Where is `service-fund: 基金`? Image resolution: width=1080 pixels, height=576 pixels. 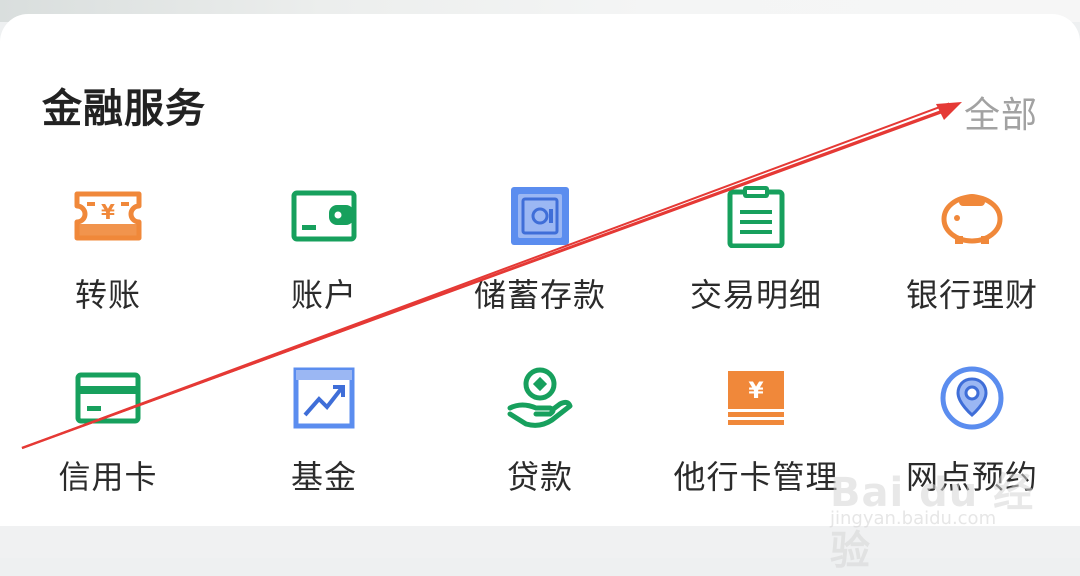 service-fund: 基金 is located at coordinates (324, 440).